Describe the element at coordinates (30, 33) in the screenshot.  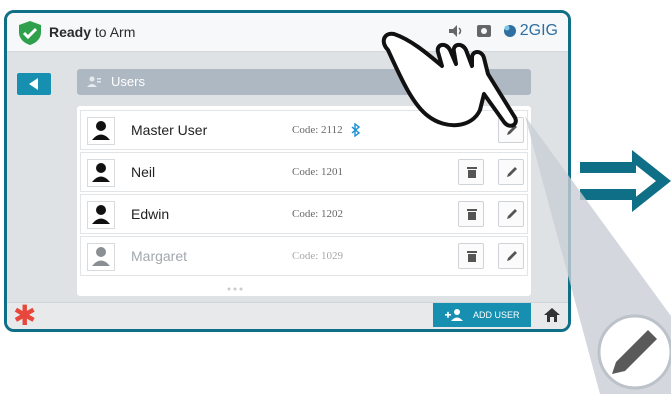
I see `shield-check-icon` at that location.